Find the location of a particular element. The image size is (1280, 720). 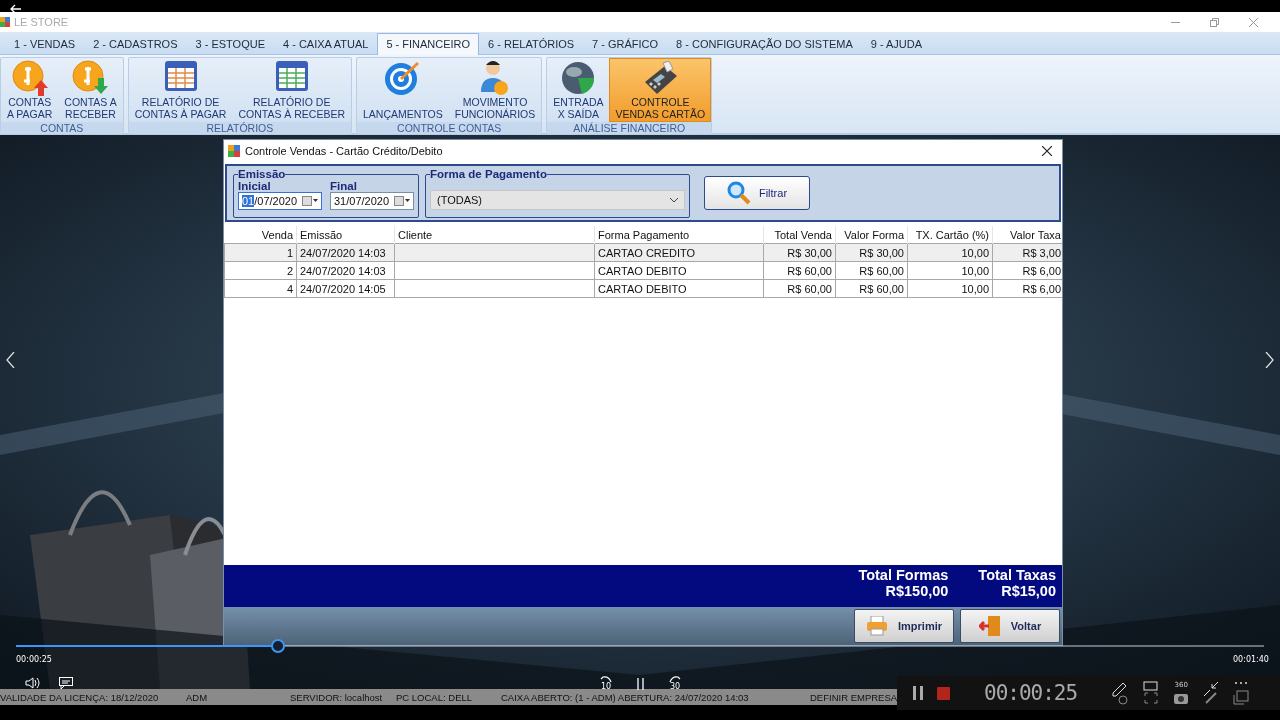

pie-chart-icon is located at coordinates (578, 78).